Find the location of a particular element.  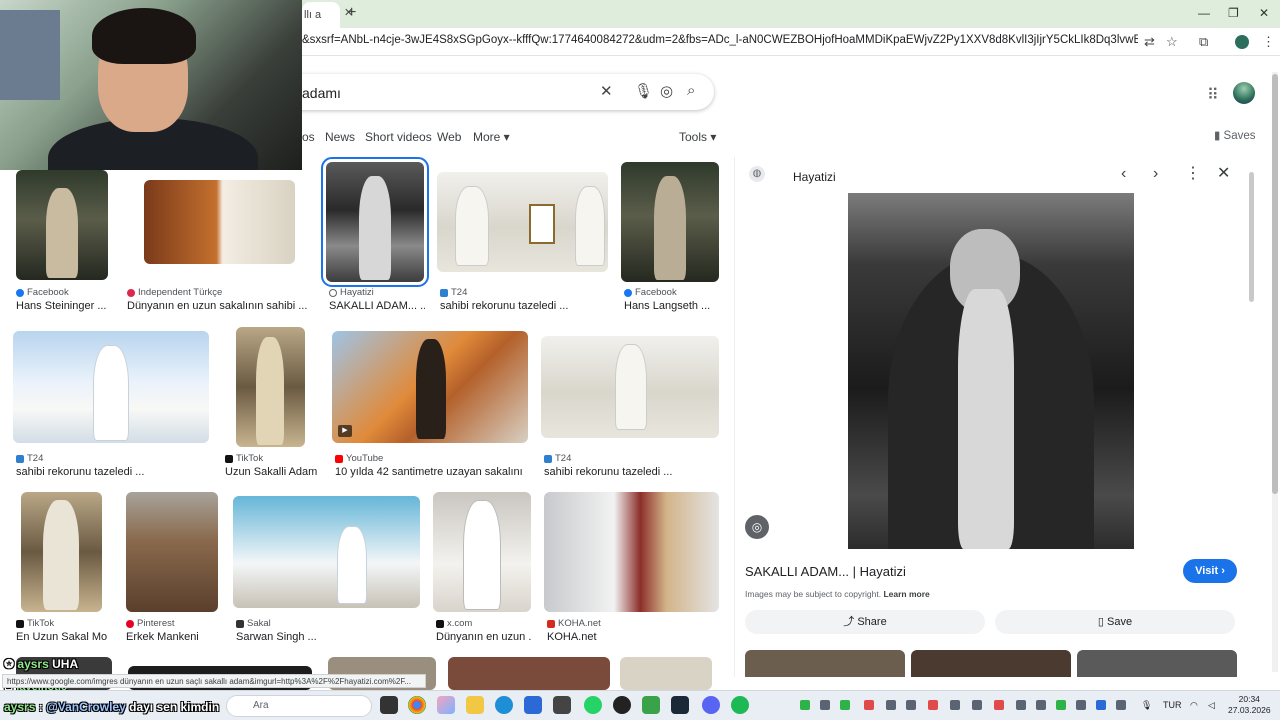

google-apps-icon: ⠿ is located at coordinates (1213, 95).